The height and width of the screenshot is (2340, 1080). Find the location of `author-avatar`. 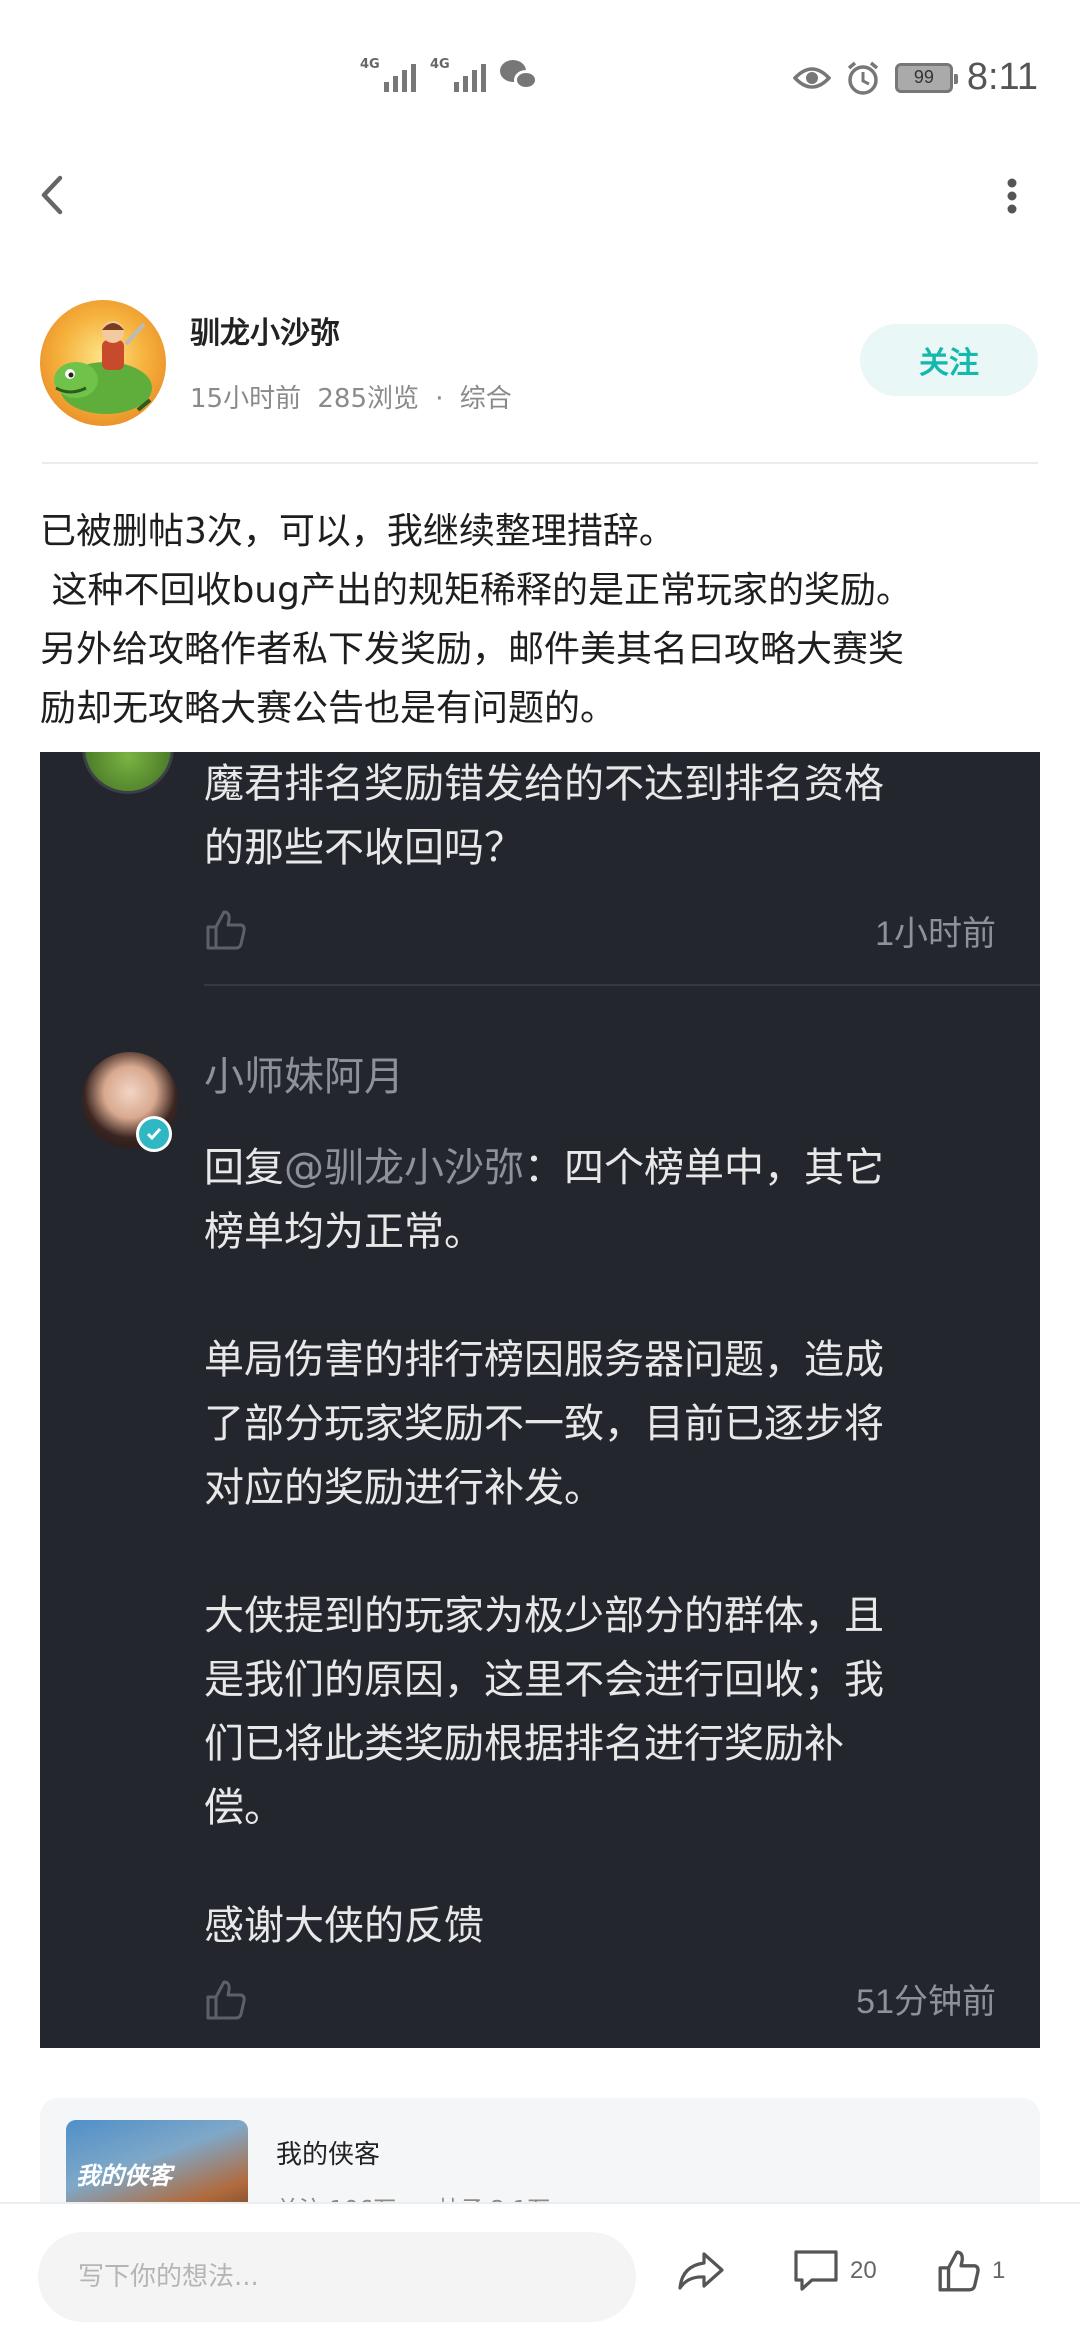

author-avatar is located at coordinates (103, 363).